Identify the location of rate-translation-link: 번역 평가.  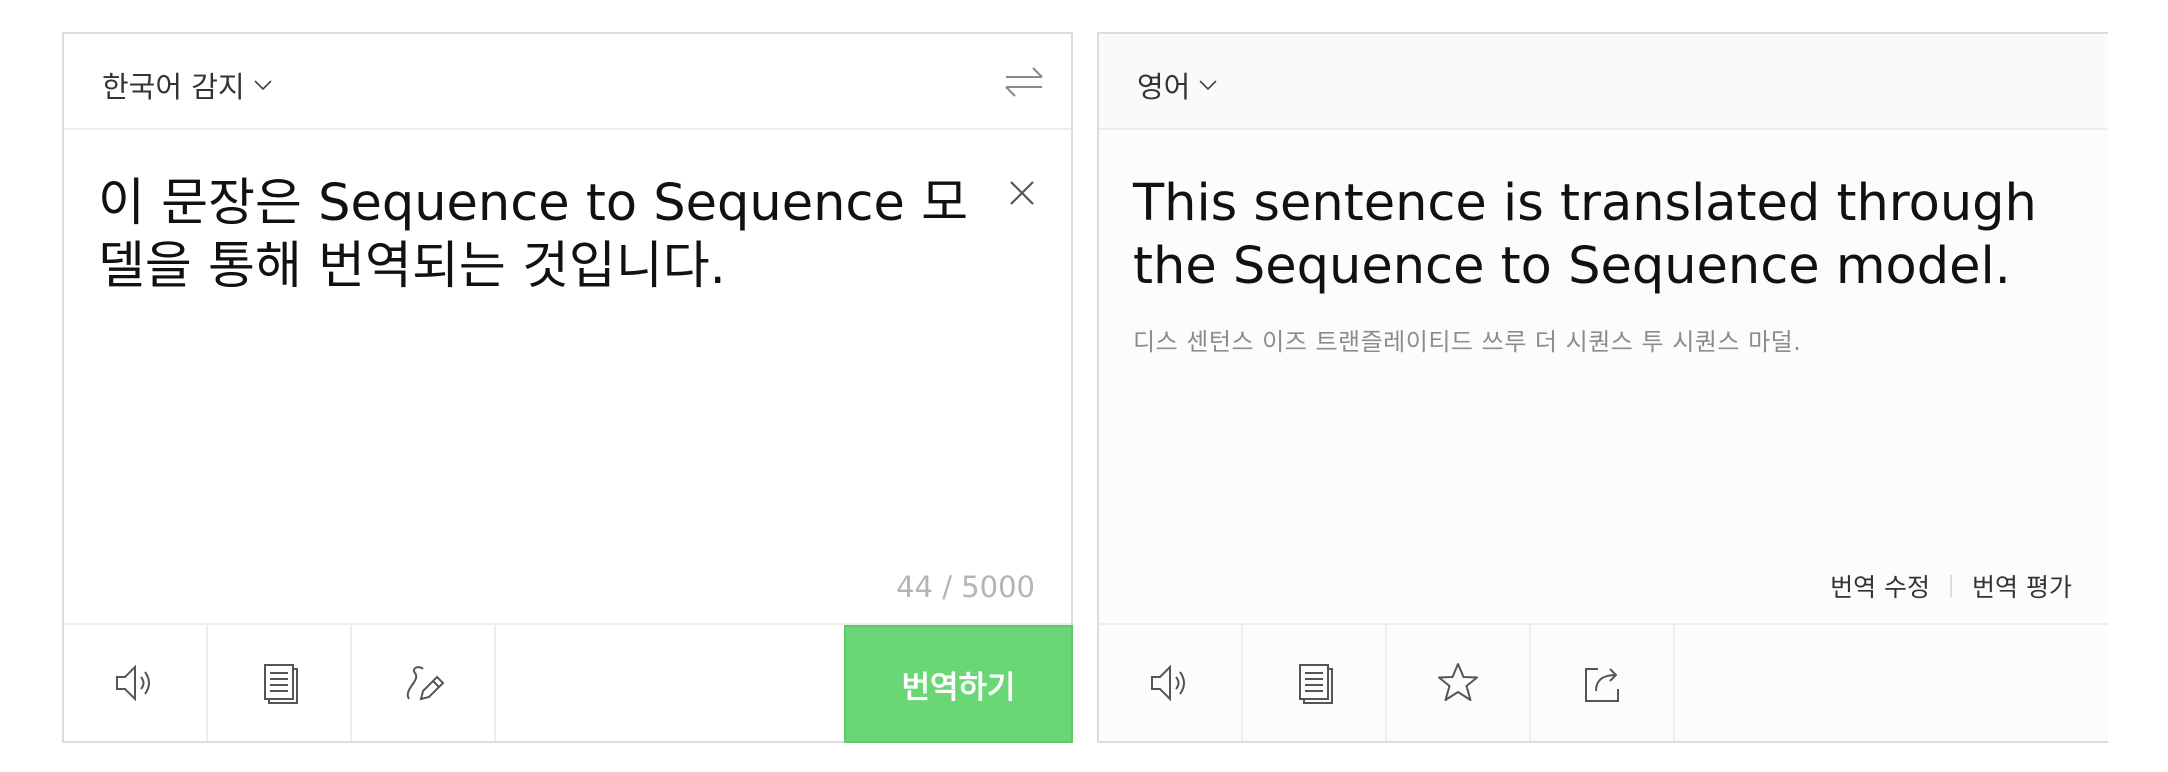
(2022, 586).